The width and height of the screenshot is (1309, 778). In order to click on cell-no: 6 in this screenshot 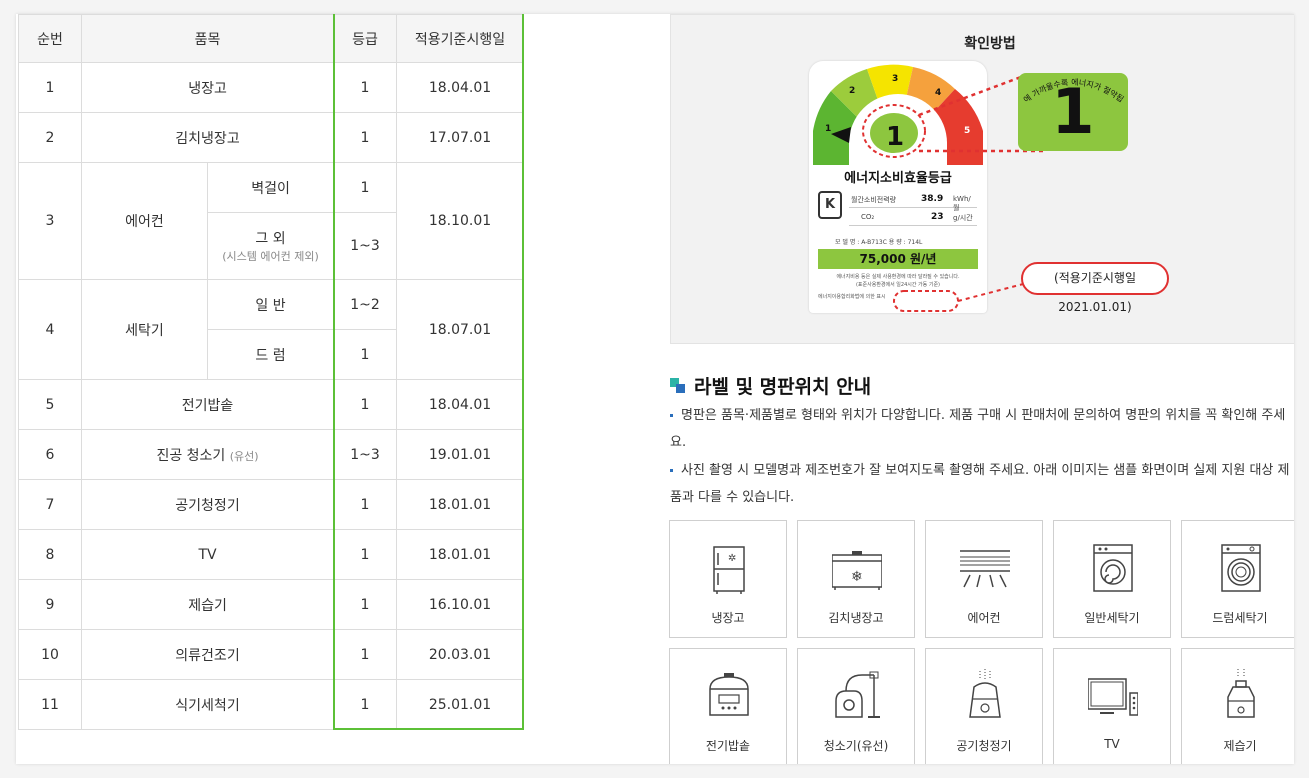, I will do `click(50, 454)`.